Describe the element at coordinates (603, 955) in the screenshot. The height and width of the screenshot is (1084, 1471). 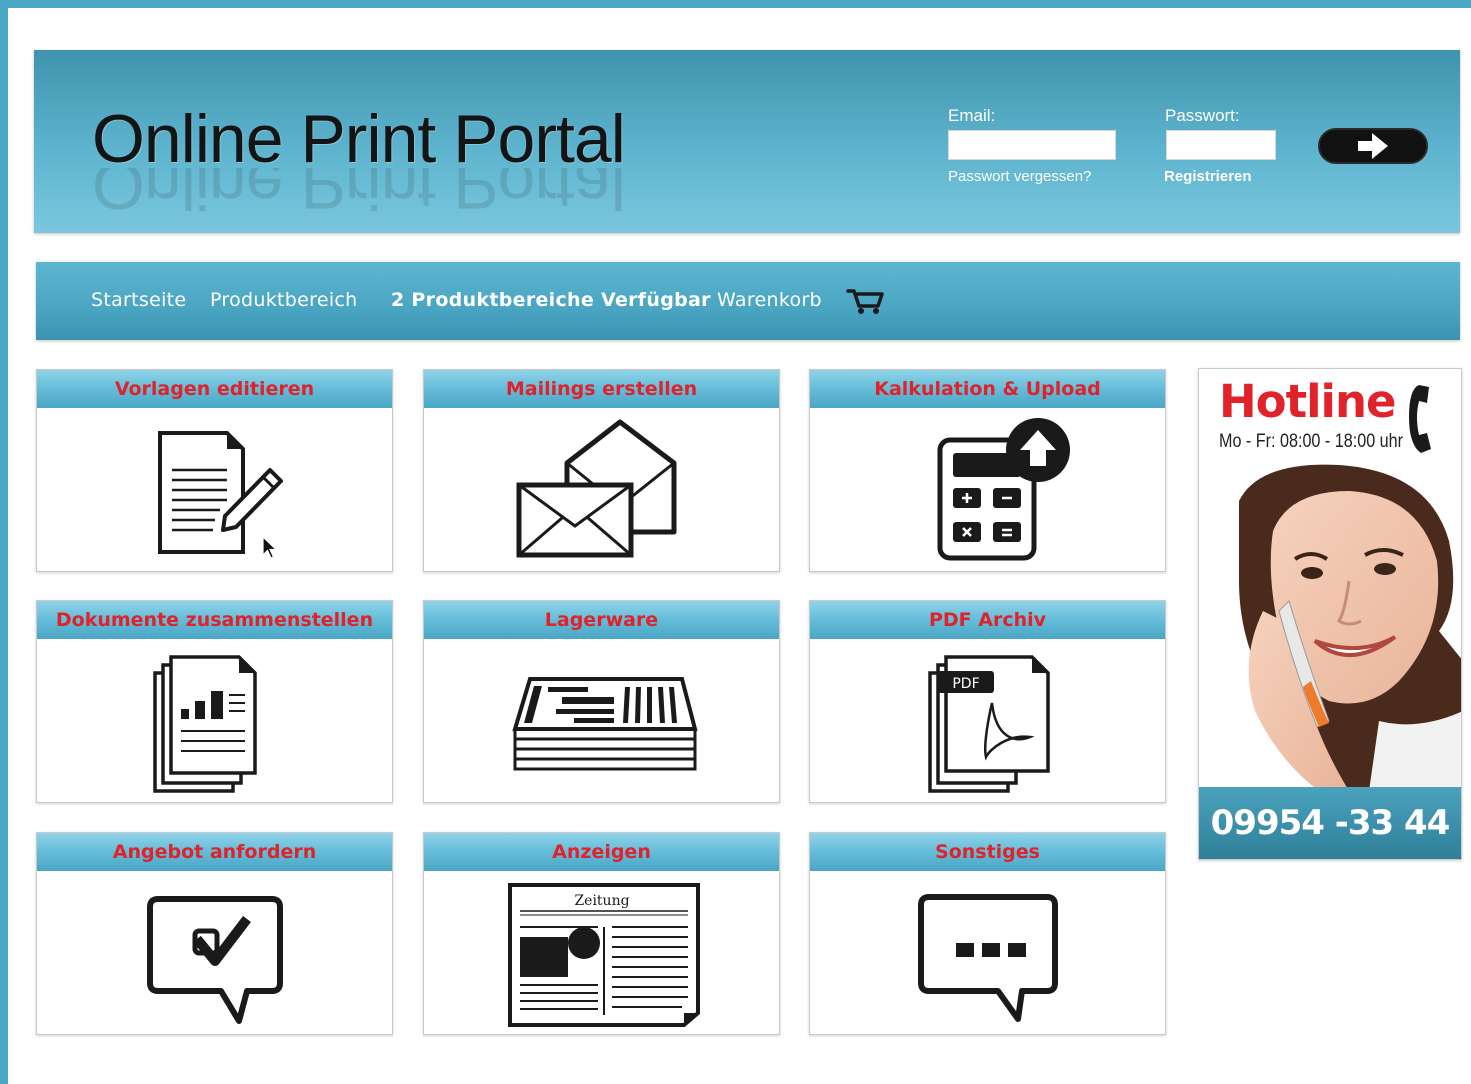
I see `newspaper-icon: Zeitung` at that location.